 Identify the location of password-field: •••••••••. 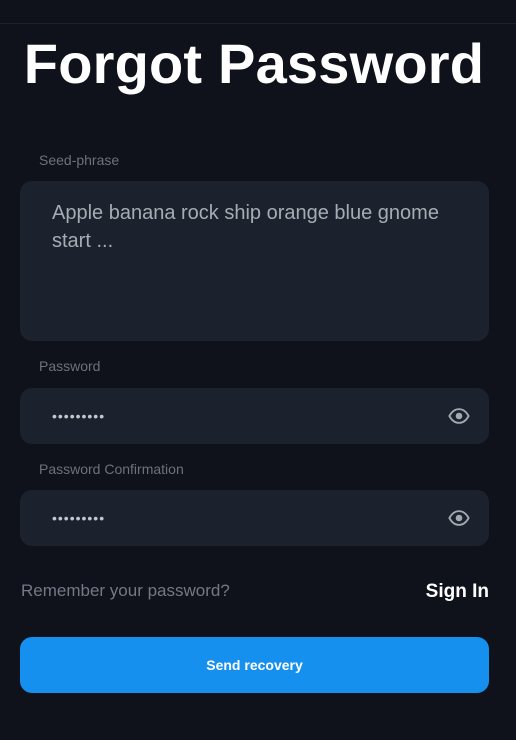
(254, 416).